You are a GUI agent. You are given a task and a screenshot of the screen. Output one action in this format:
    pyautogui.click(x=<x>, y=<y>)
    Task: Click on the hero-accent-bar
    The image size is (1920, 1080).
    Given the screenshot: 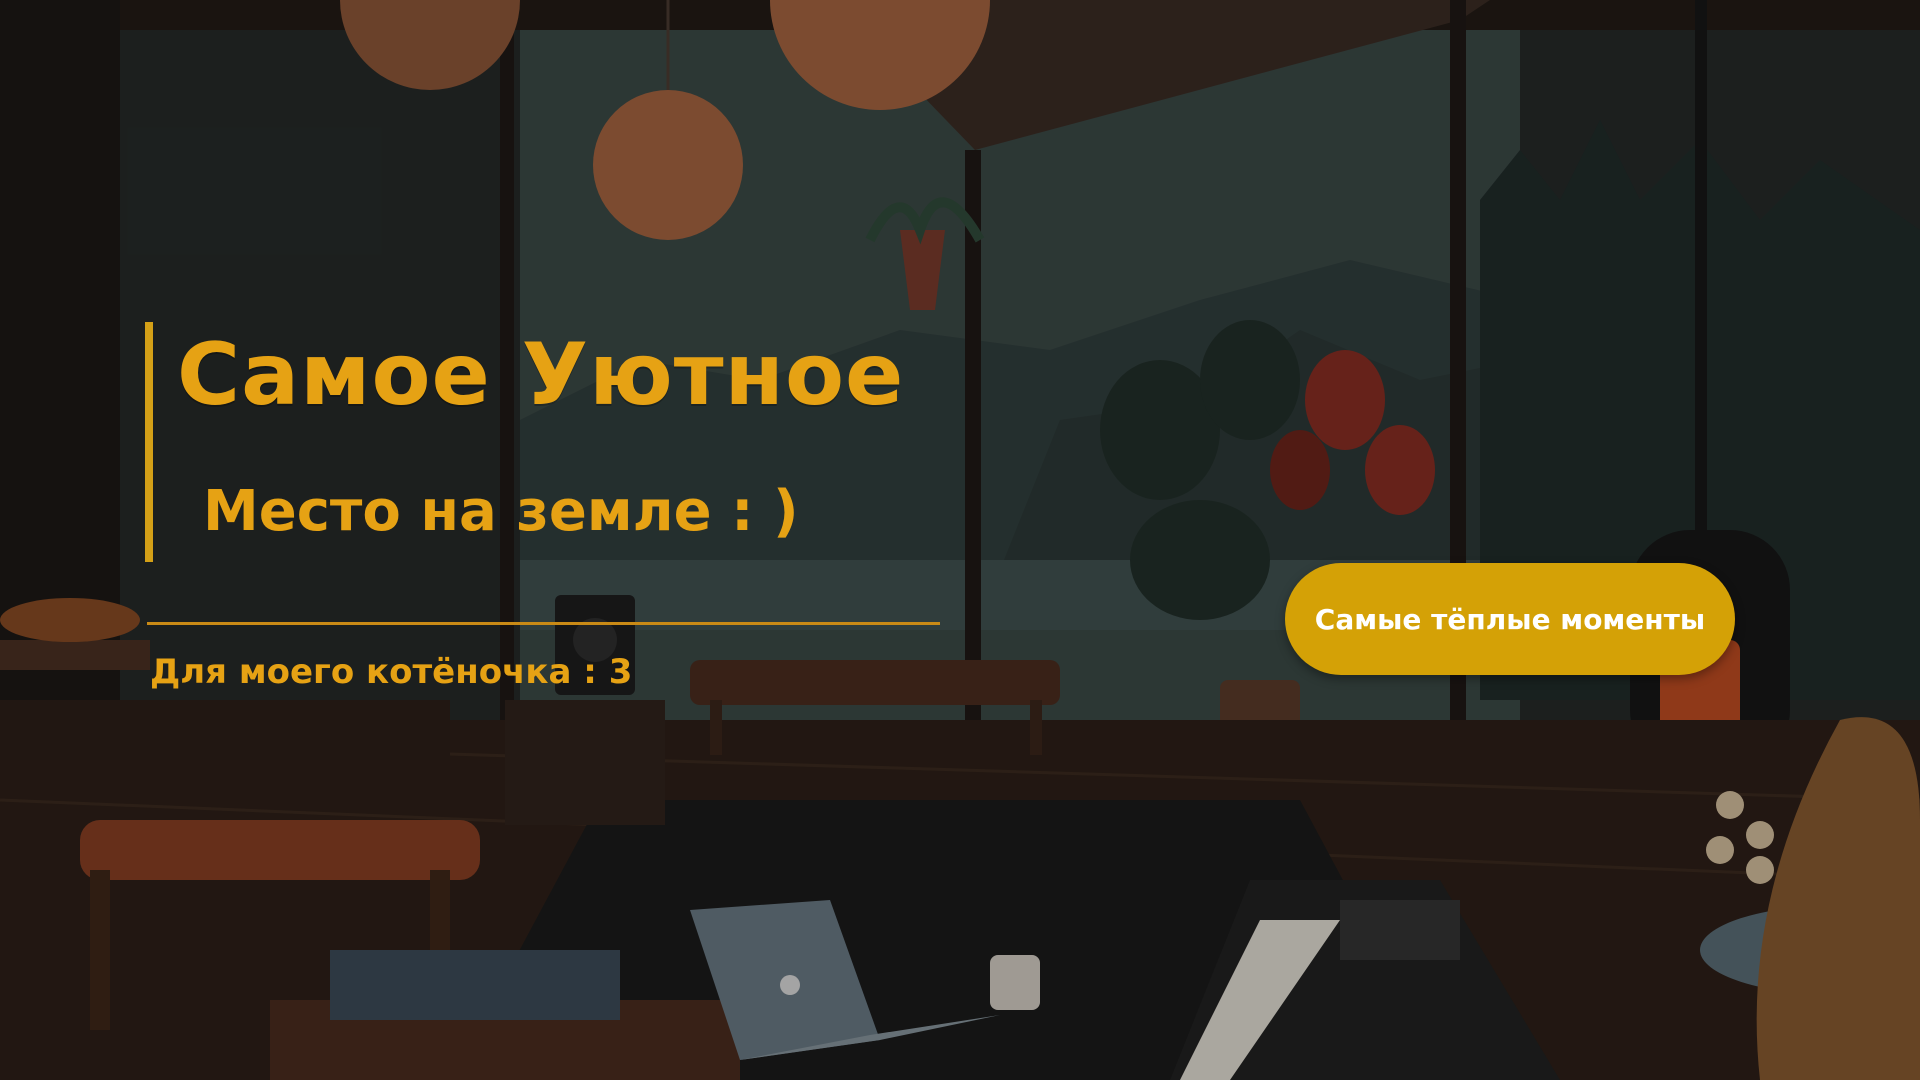 What is the action you would take?
    pyautogui.click(x=149, y=442)
    